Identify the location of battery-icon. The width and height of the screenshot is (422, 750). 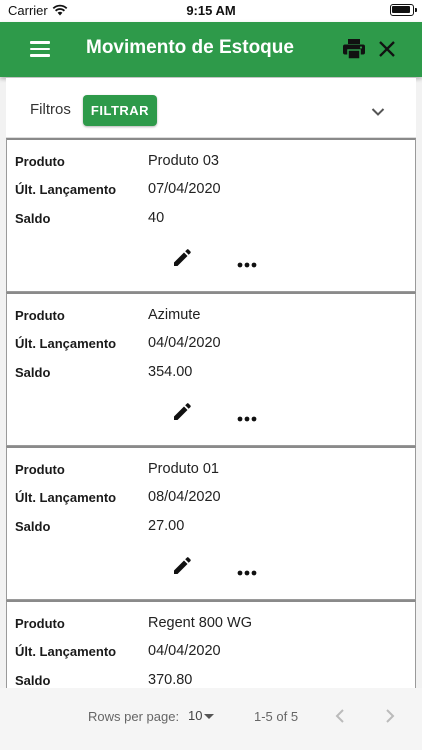
(403, 10).